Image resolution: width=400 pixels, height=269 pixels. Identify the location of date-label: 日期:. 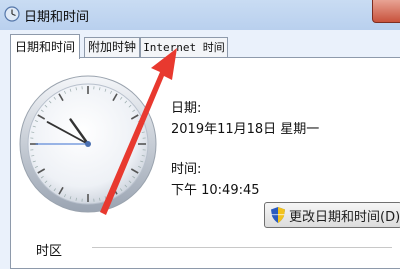
(186, 106).